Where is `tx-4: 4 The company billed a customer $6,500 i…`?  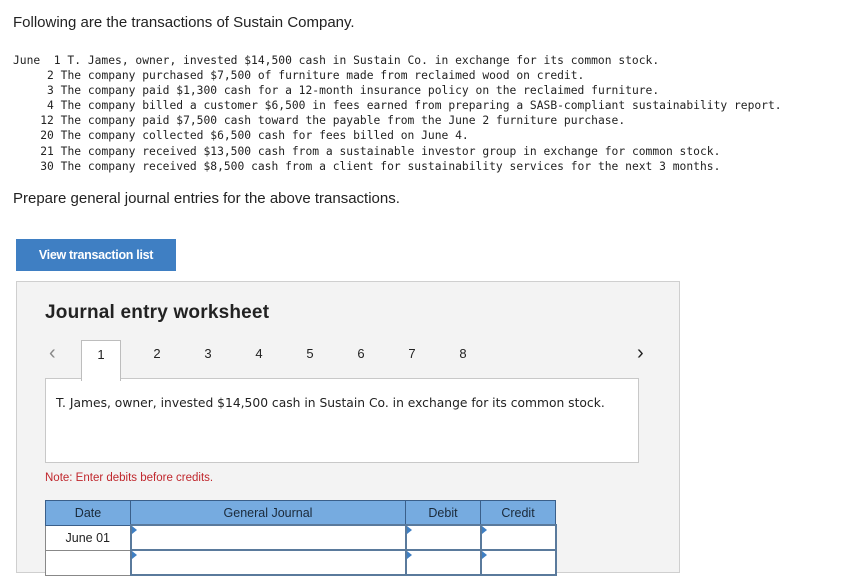 tx-4: 4 The company billed a customer $6,500 i… is located at coordinates (414, 106).